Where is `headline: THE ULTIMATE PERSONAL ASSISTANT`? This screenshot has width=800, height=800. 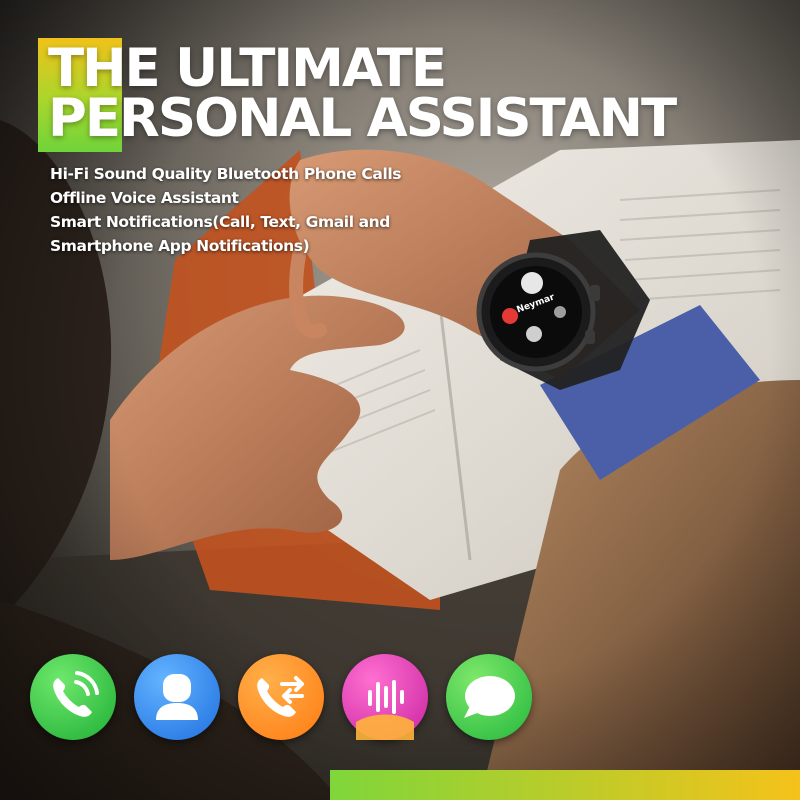 headline: THE ULTIMATE PERSONAL ASSISTANT is located at coordinates (362, 93).